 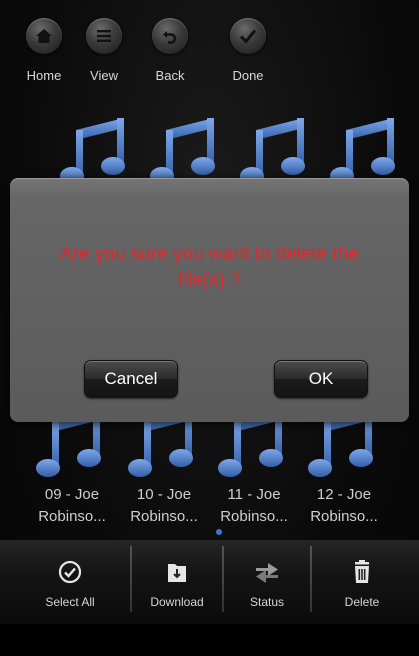 I want to click on download-button: Download, so click(x=177, y=582).